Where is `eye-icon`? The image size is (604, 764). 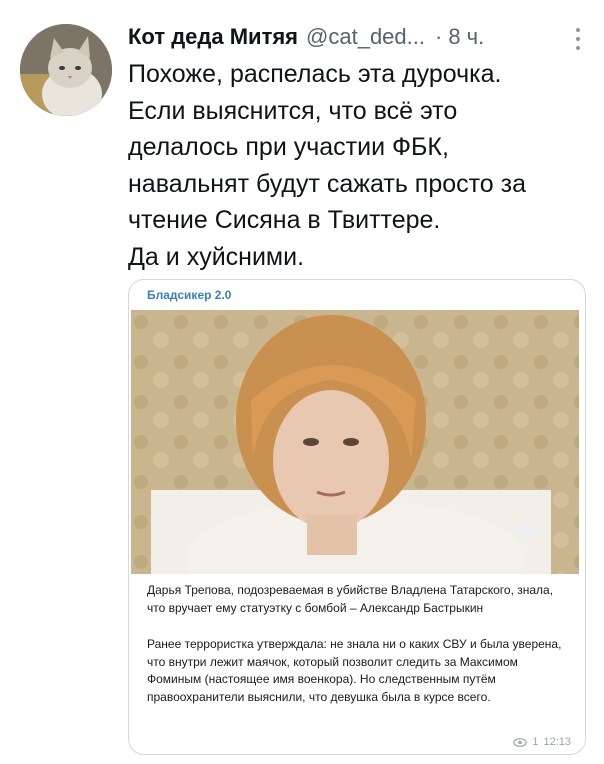 eye-icon is located at coordinates (520, 742).